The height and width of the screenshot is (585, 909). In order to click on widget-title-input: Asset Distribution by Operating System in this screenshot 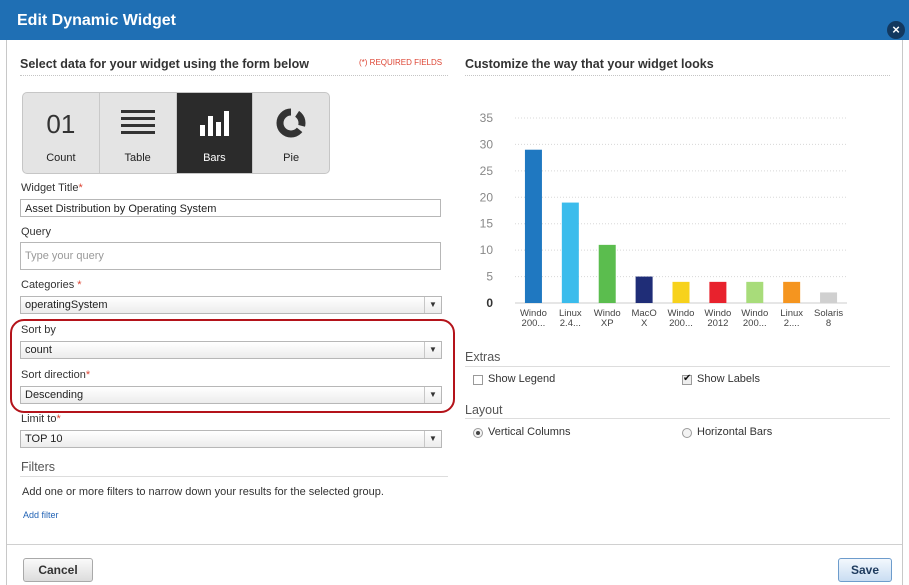, I will do `click(230, 208)`.